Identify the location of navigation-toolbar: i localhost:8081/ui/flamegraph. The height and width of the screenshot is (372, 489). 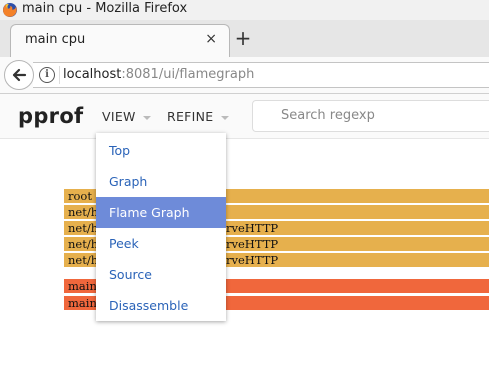
(244, 75).